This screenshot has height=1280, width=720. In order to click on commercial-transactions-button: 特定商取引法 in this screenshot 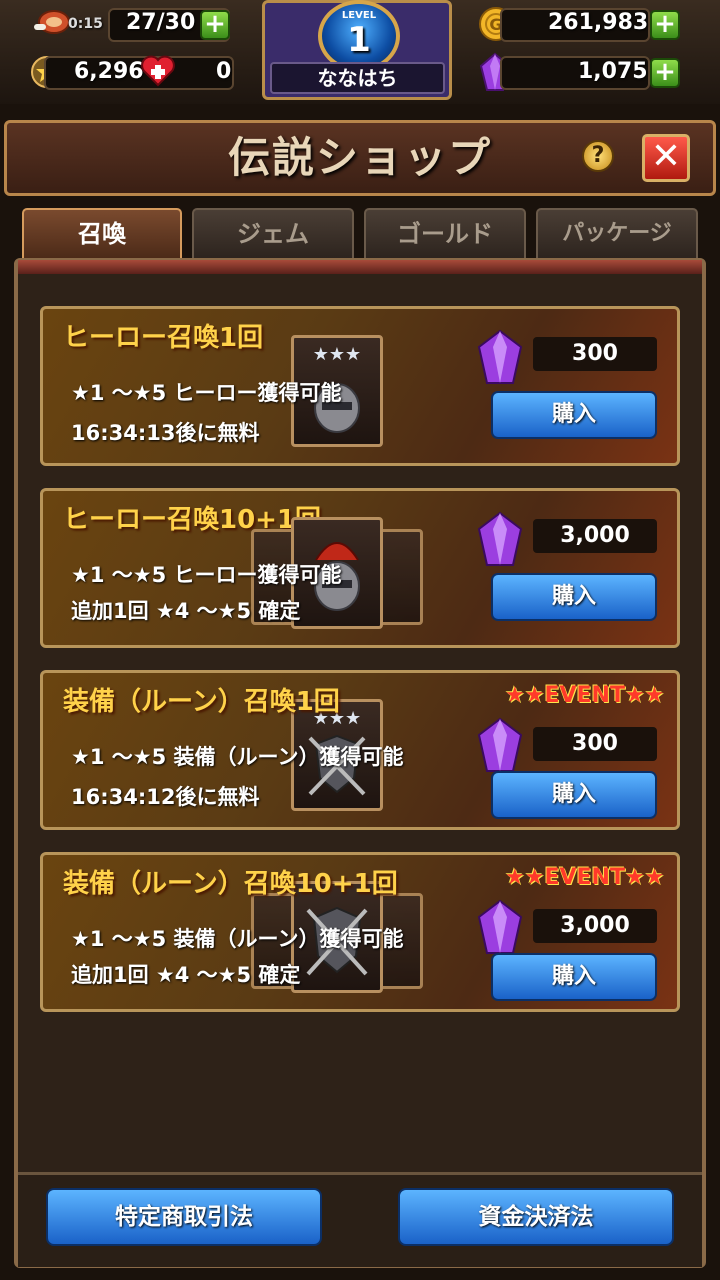, I will do `click(184, 1217)`.